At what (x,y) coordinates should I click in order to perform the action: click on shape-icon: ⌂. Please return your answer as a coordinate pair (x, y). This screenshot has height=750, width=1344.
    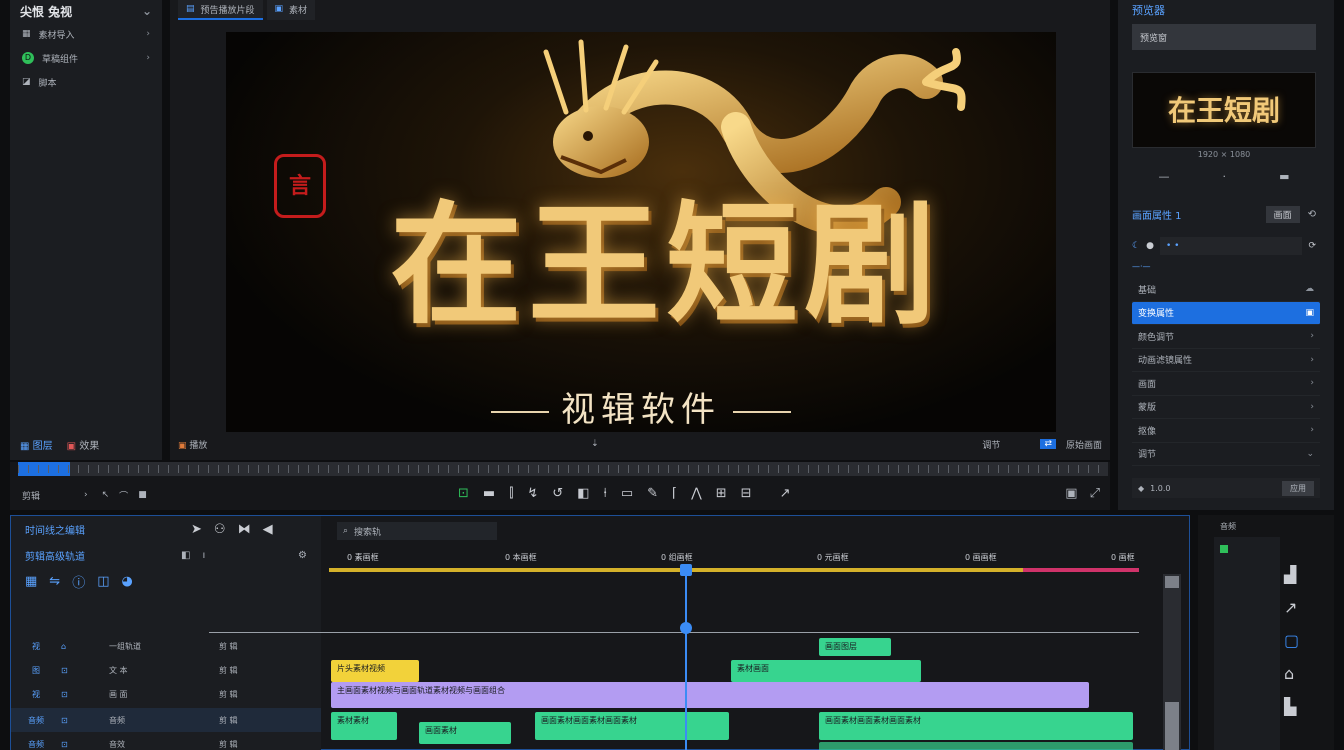
    Looking at the image, I should click on (1291, 673).